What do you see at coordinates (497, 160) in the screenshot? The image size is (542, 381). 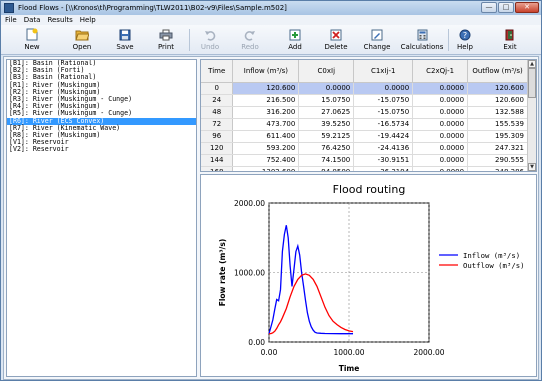 I see `table-cell: 290.555` at bounding box center [497, 160].